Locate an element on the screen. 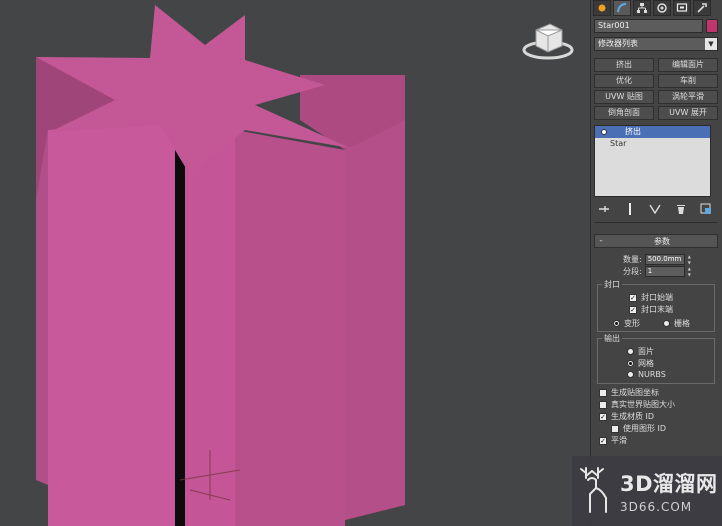 This screenshot has width=722, height=526. make-unique-icon is located at coordinates (655, 209).